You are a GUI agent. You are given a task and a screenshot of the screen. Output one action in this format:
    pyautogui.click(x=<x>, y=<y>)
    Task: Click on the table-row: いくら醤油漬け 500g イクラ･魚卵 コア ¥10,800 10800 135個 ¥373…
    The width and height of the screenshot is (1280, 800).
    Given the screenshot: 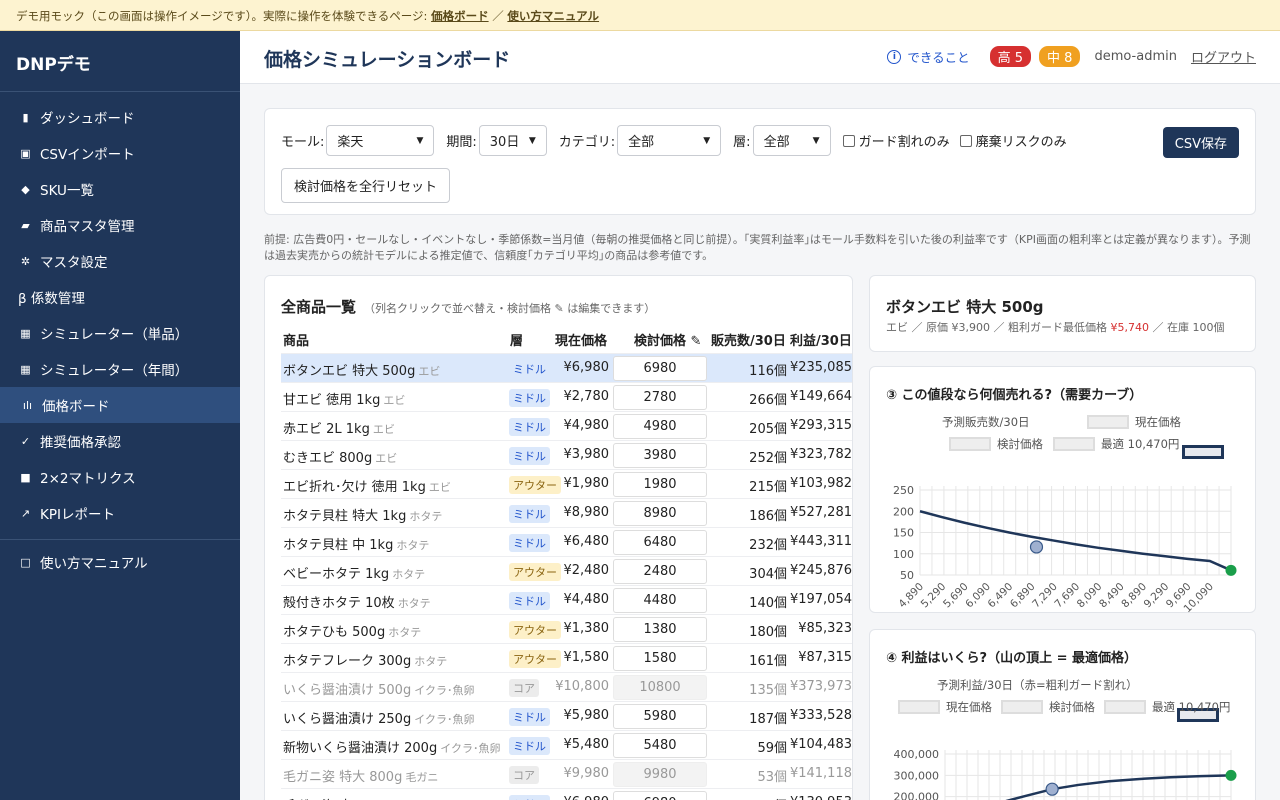 What is the action you would take?
    pyautogui.click(x=566, y=686)
    